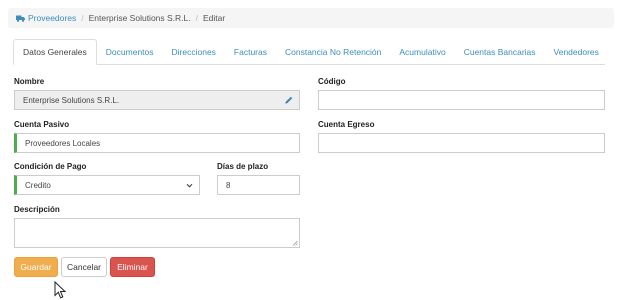 The image size is (622, 300). Describe the element at coordinates (500, 51) in the screenshot. I see `tab-cuentas-bancarias: Cuentas Bancarias` at that location.